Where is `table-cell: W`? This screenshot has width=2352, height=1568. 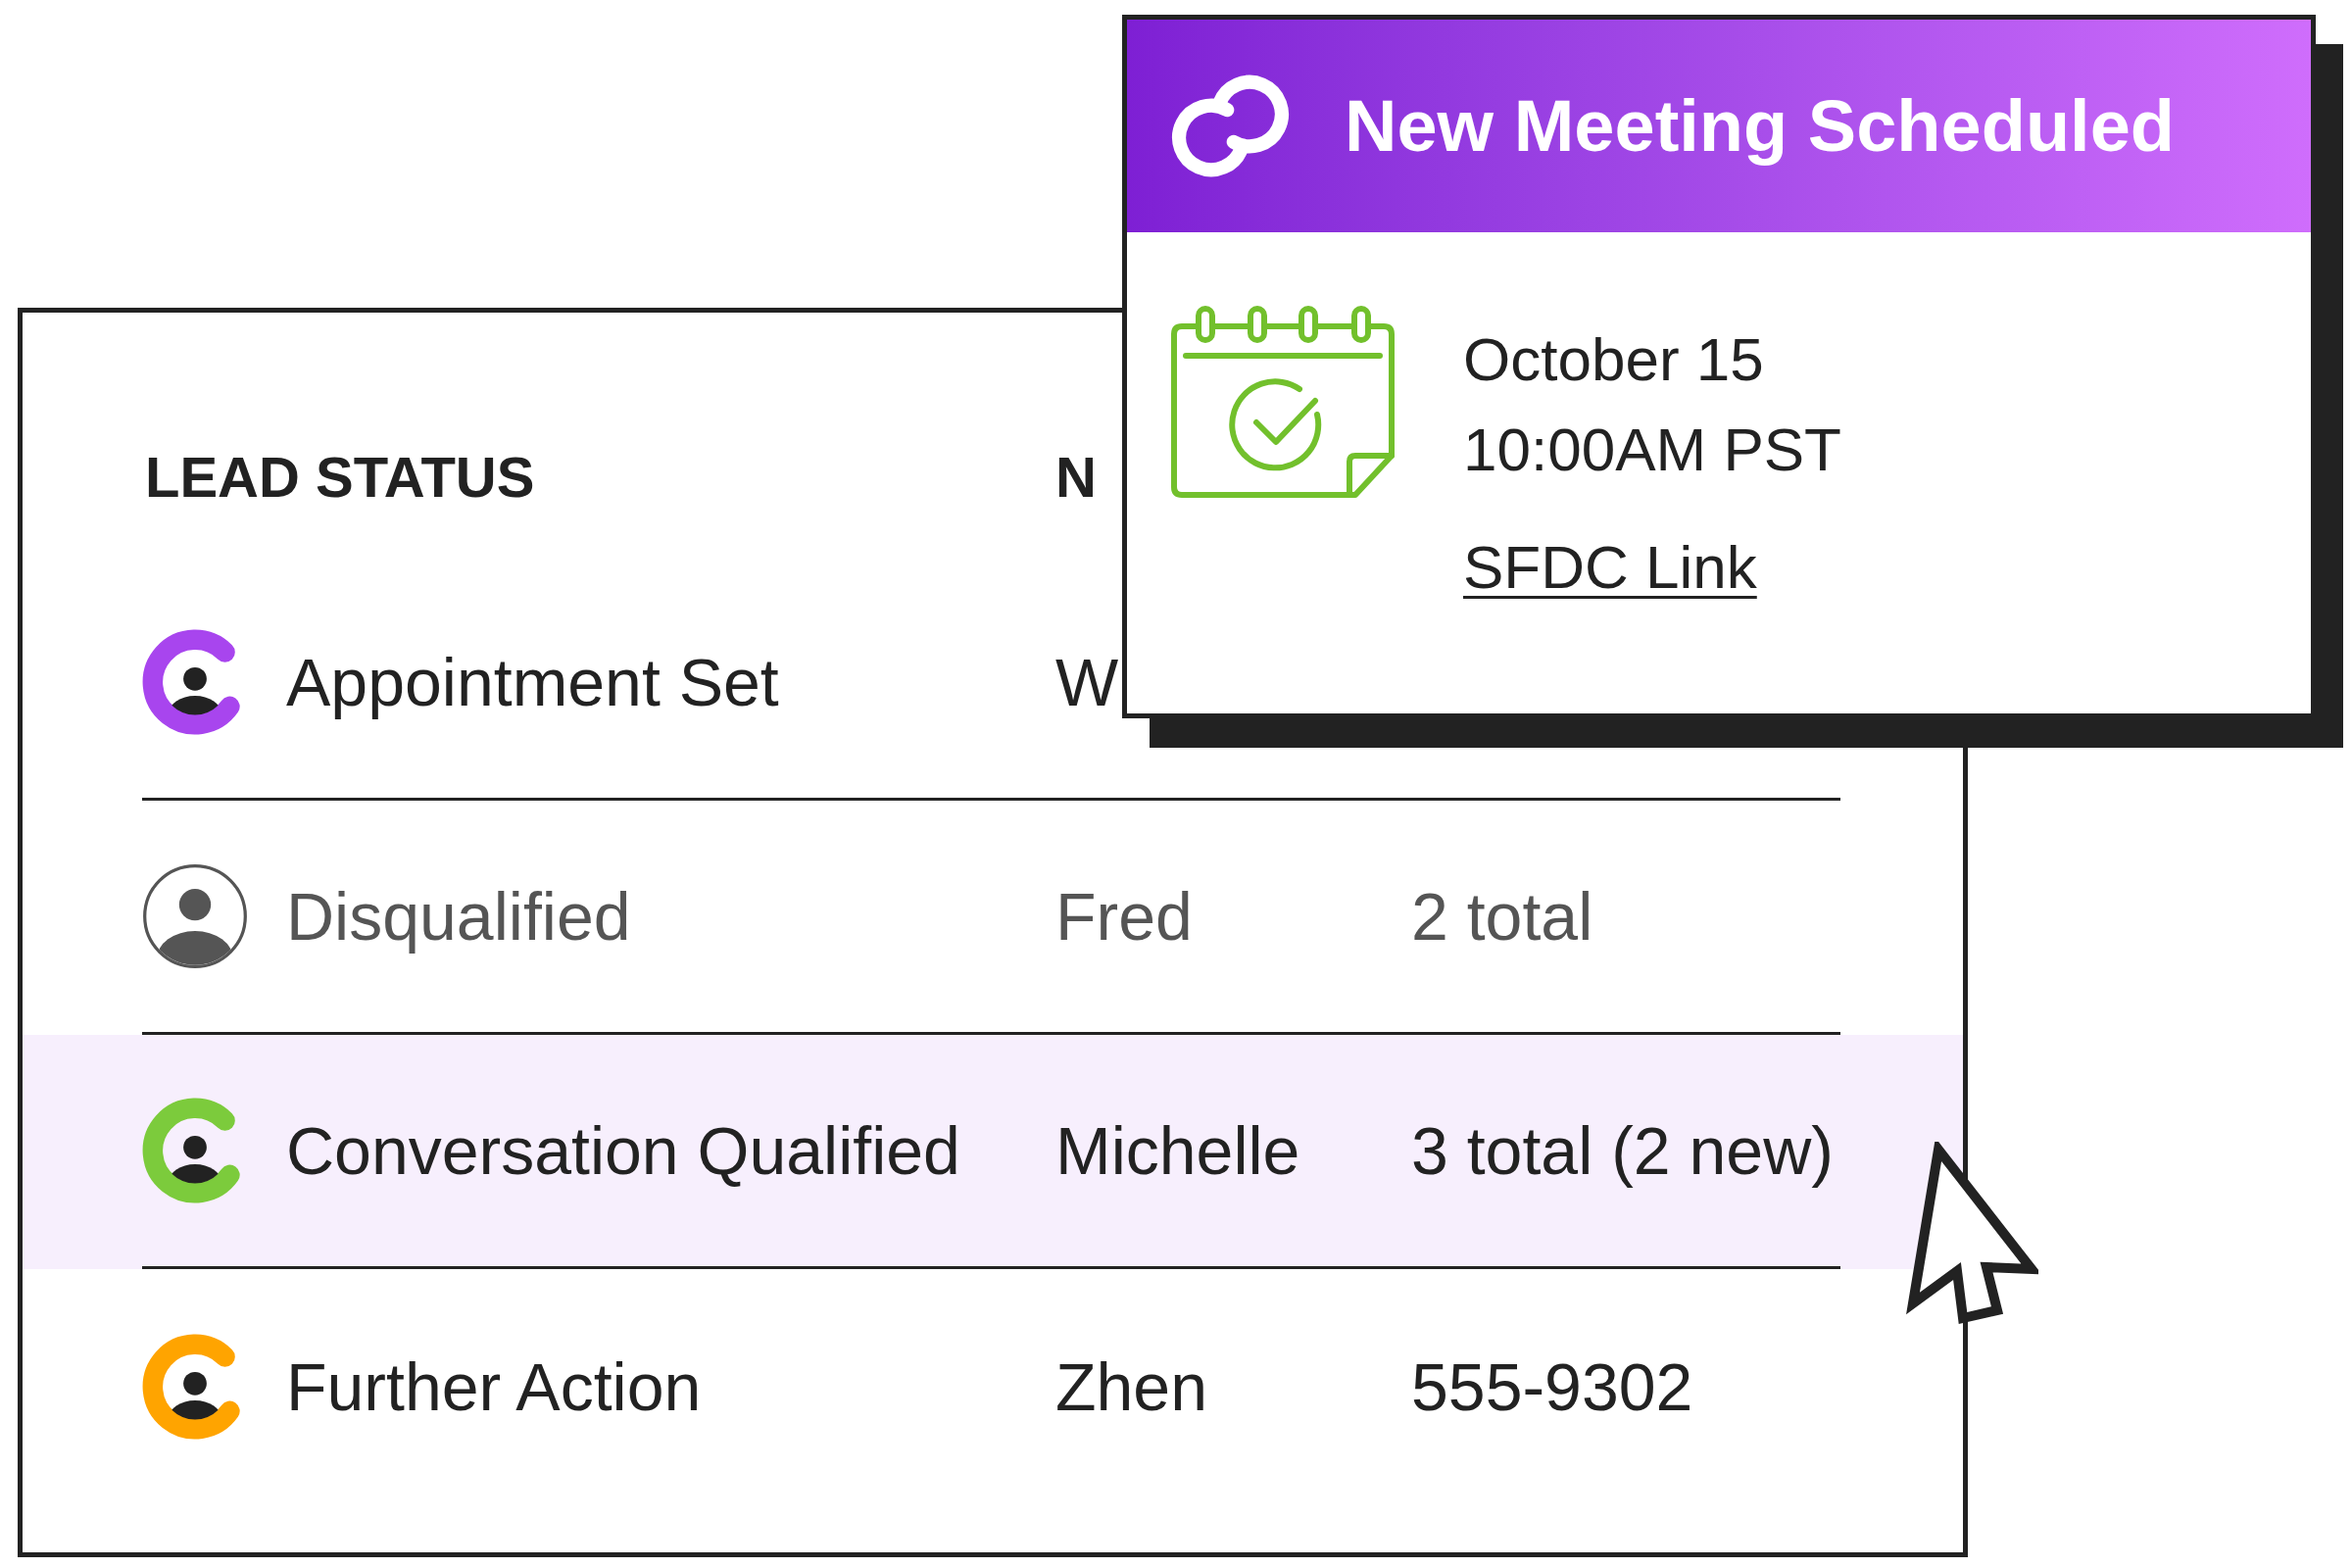 table-cell: W is located at coordinates (1087, 682).